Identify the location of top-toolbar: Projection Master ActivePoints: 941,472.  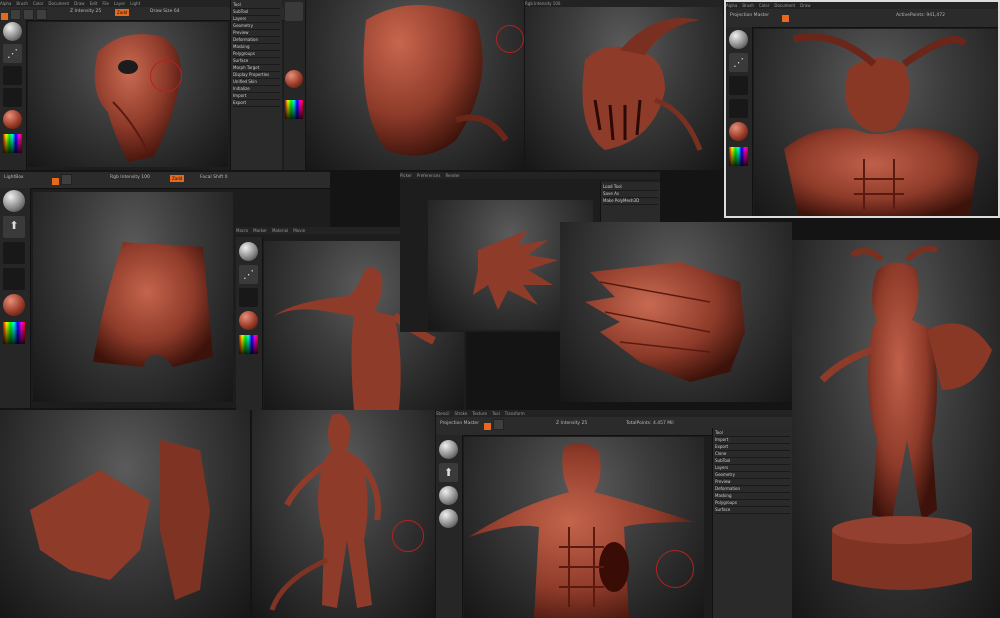
(862, 18).